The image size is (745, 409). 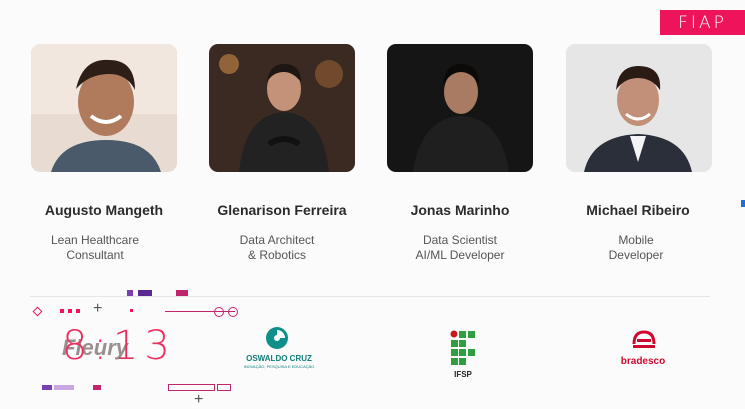 What do you see at coordinates (279, 366) in the screenshot?
I see `oswaldo-cruz-tagline: INOVAÇÃO, PESQUISA E EDUCAÇÃO` at bounding box center [279, 366].